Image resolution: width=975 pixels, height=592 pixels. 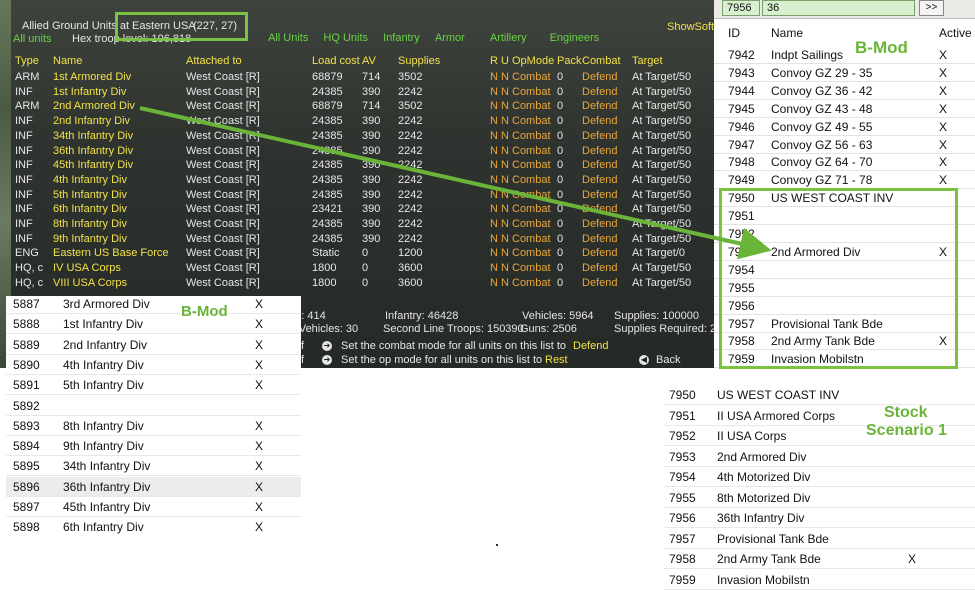 I want to click on stock-id: 7952, so click(x=682, y=436).